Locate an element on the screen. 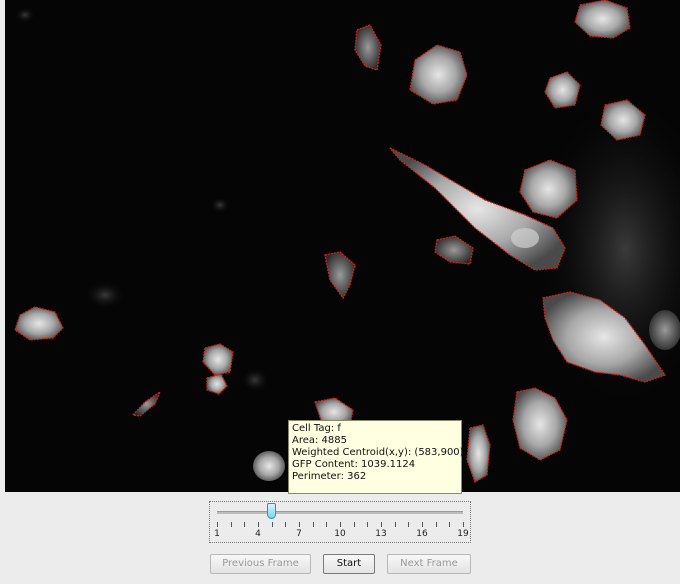 This screenshot has height=584, width=680. cell-c is located at coordinates (438, 74).